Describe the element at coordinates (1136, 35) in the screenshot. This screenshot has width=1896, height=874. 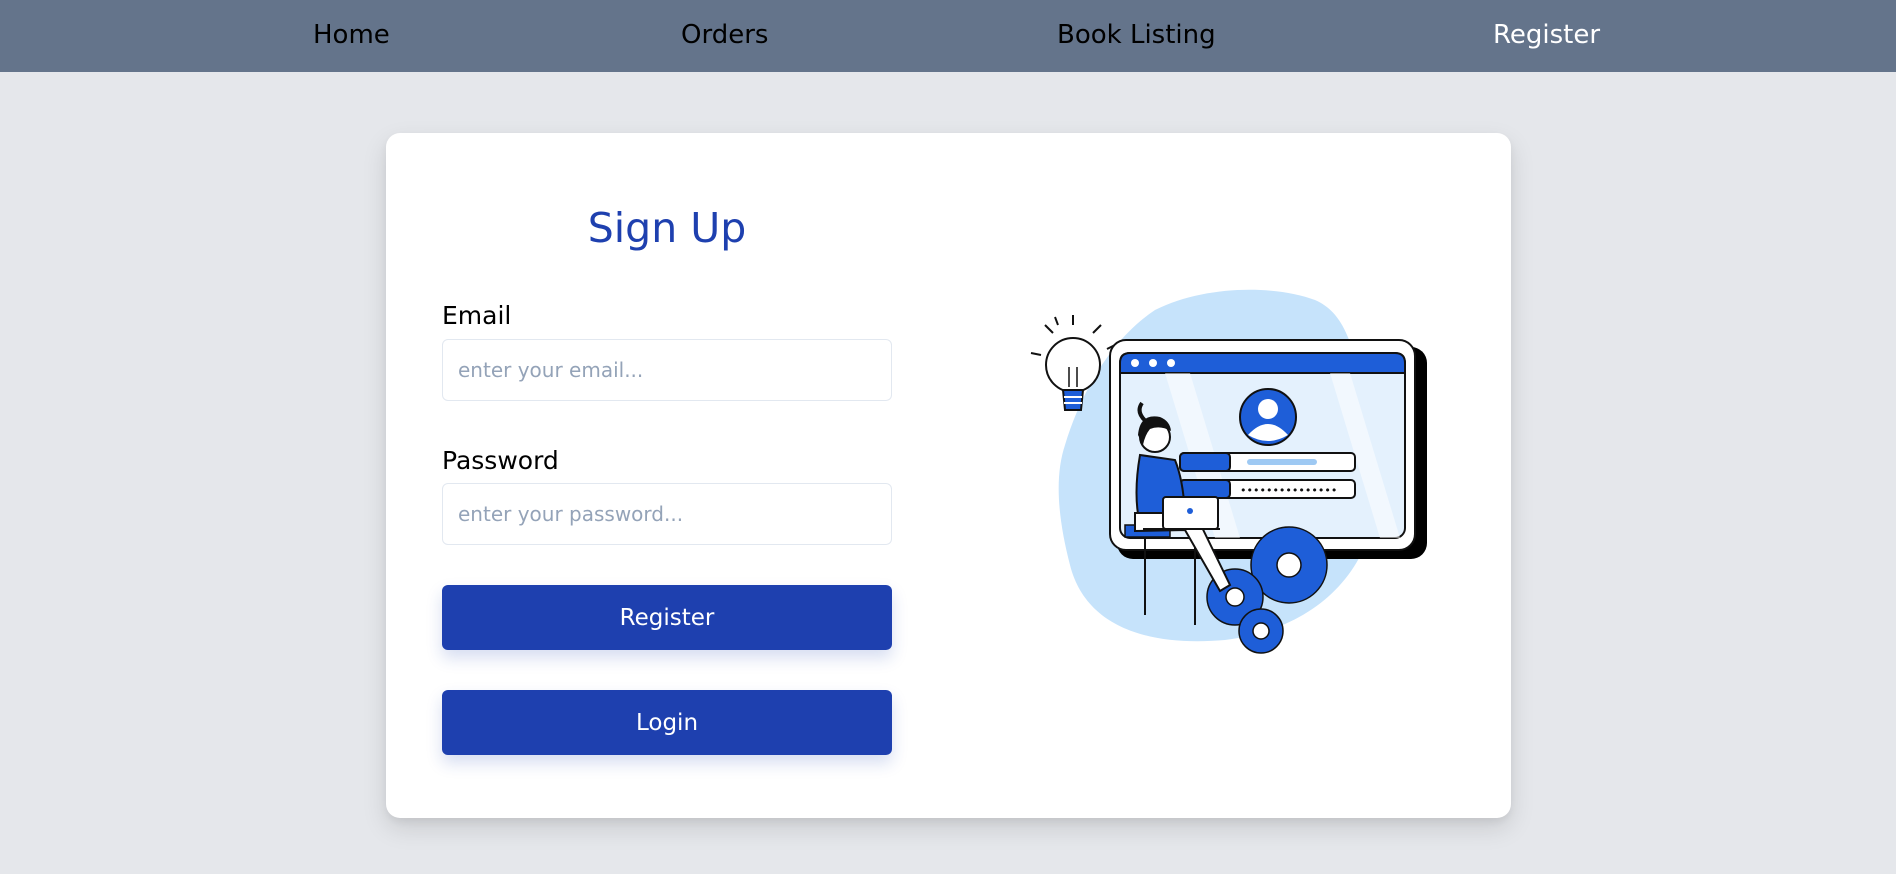
I see `nav-book-listing-link: Book Listing` at that location.